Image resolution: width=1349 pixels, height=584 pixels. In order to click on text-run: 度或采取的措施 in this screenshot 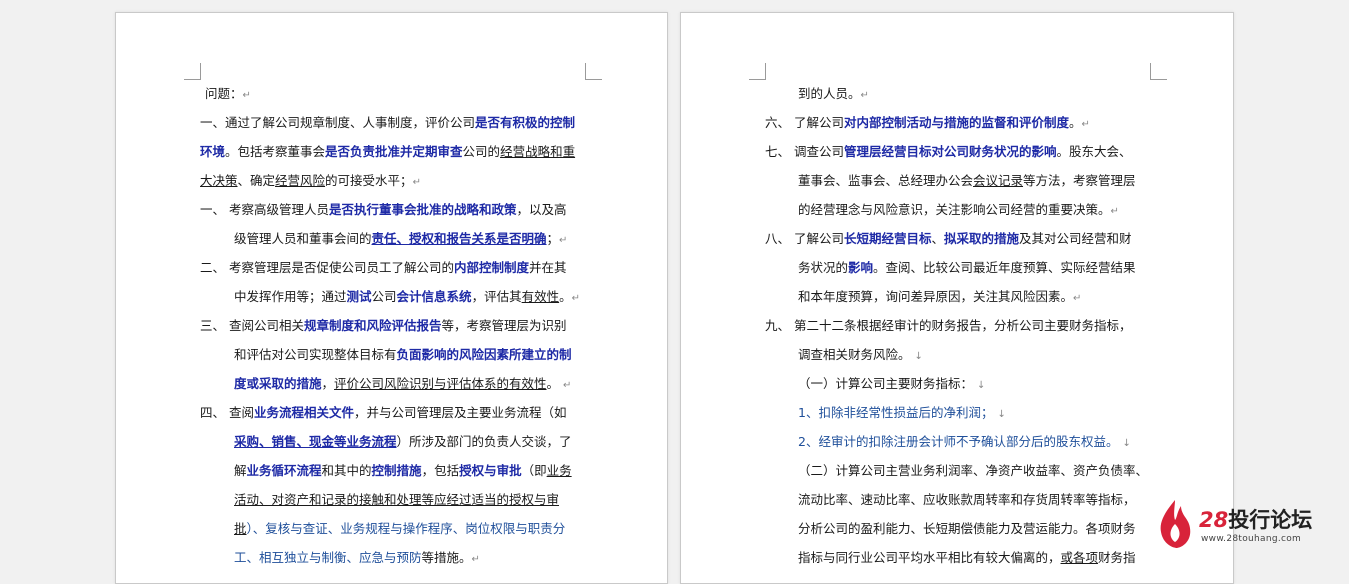, I will do `click(278, 383)`.